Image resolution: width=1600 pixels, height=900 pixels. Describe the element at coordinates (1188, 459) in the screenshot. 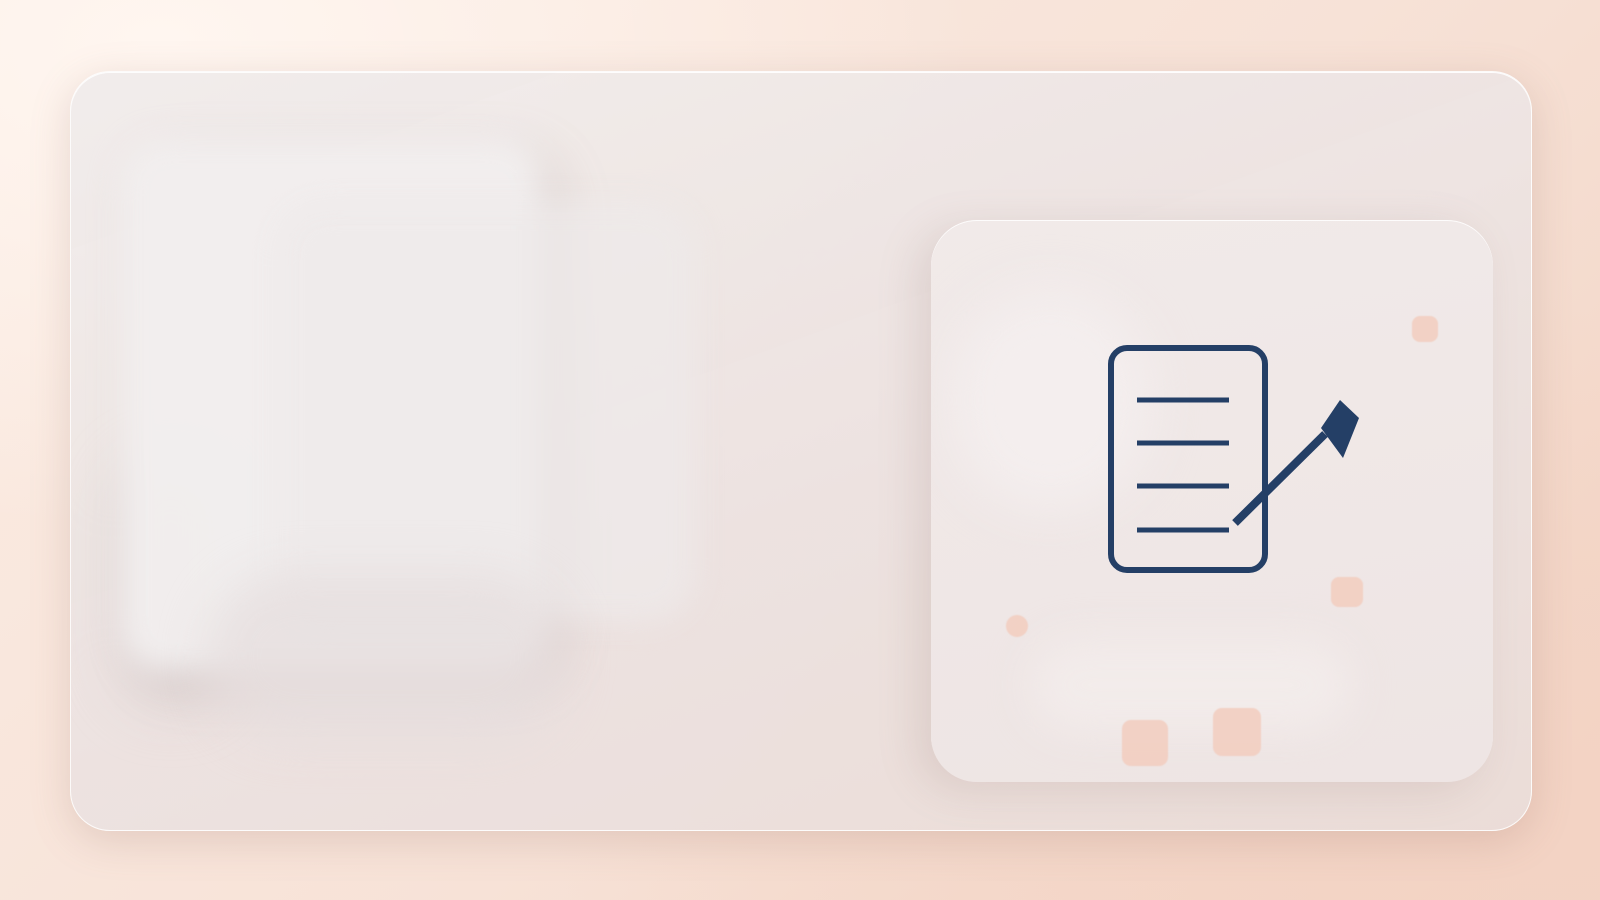

I see `document-outline` at that location.